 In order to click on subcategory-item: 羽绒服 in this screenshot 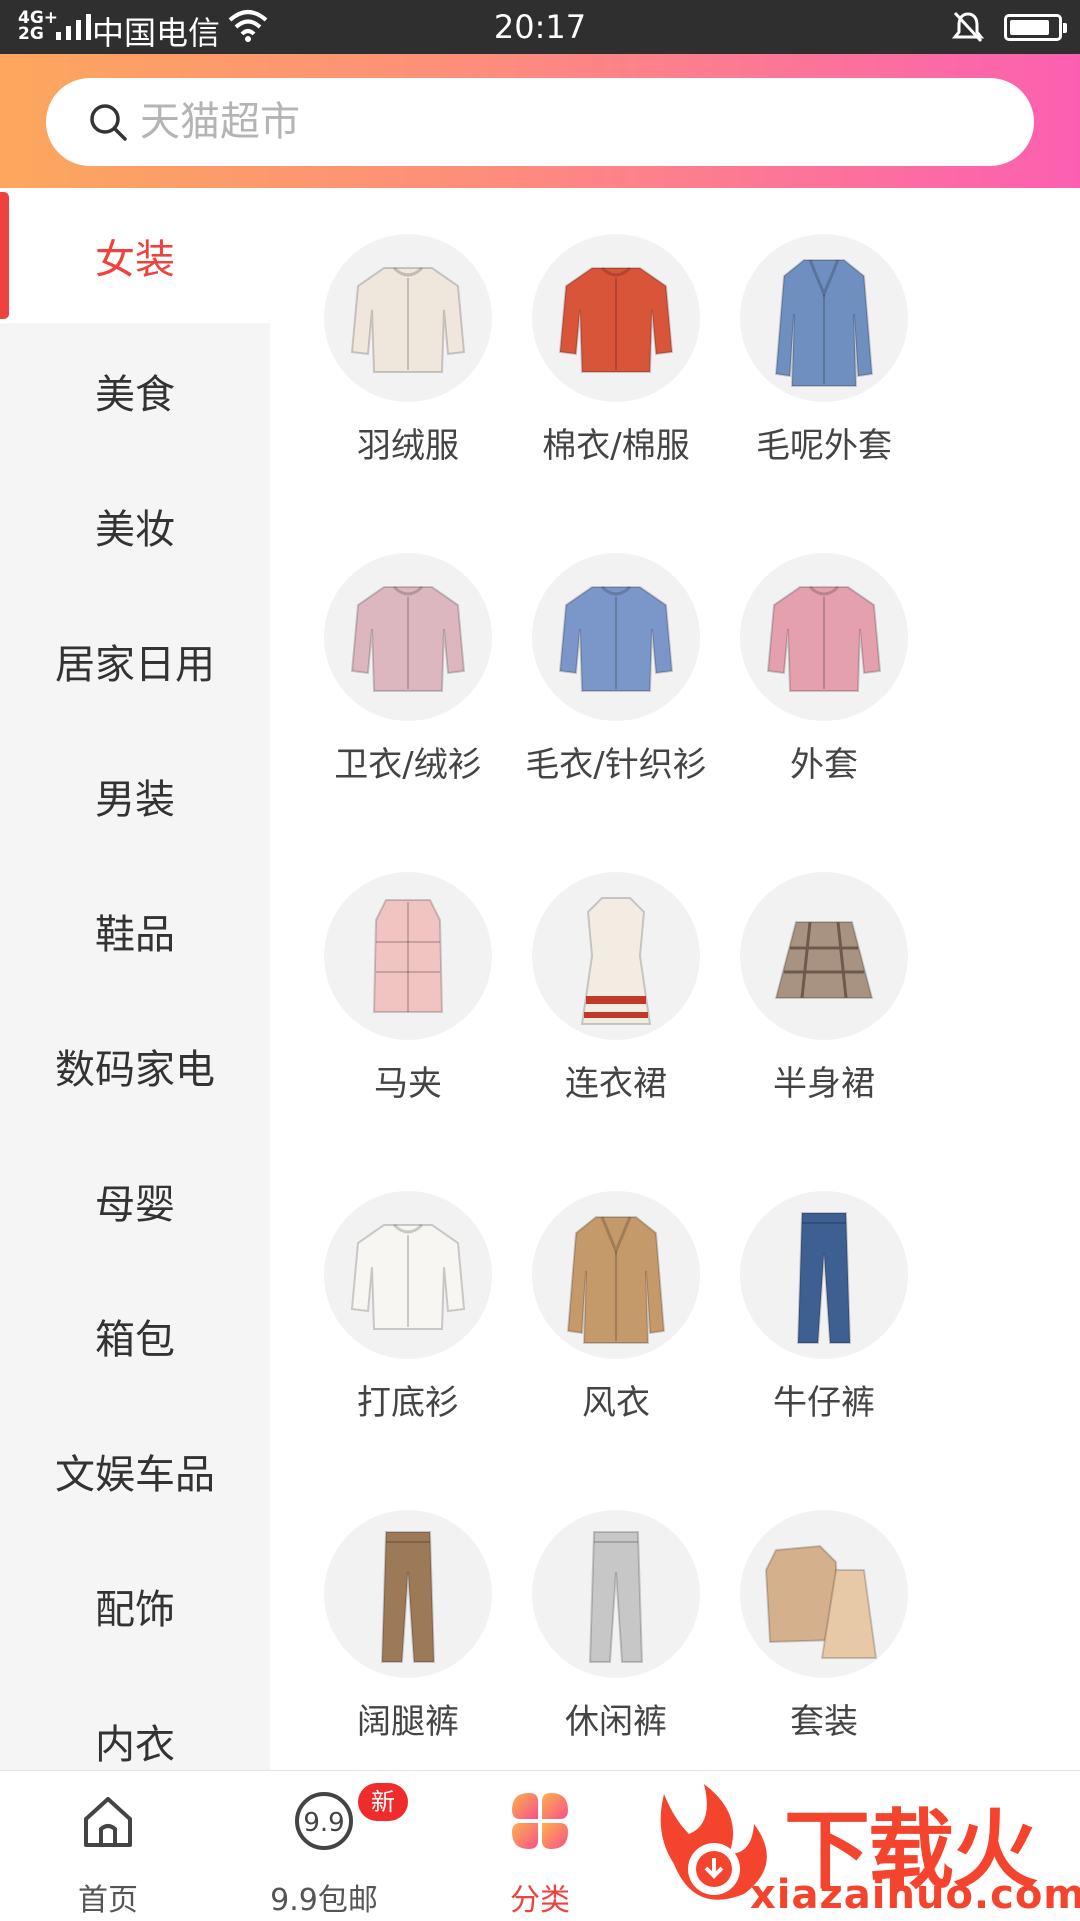, I will do `click(408, 338)`.